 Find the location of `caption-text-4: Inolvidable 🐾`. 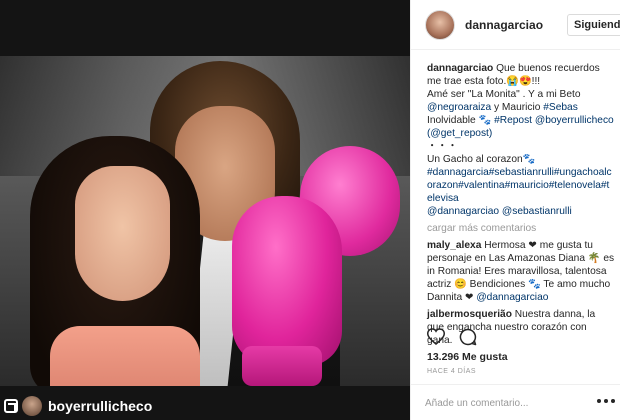

caption-text-4: Inolvidable 🐾 is located at coordinates (461, 120).